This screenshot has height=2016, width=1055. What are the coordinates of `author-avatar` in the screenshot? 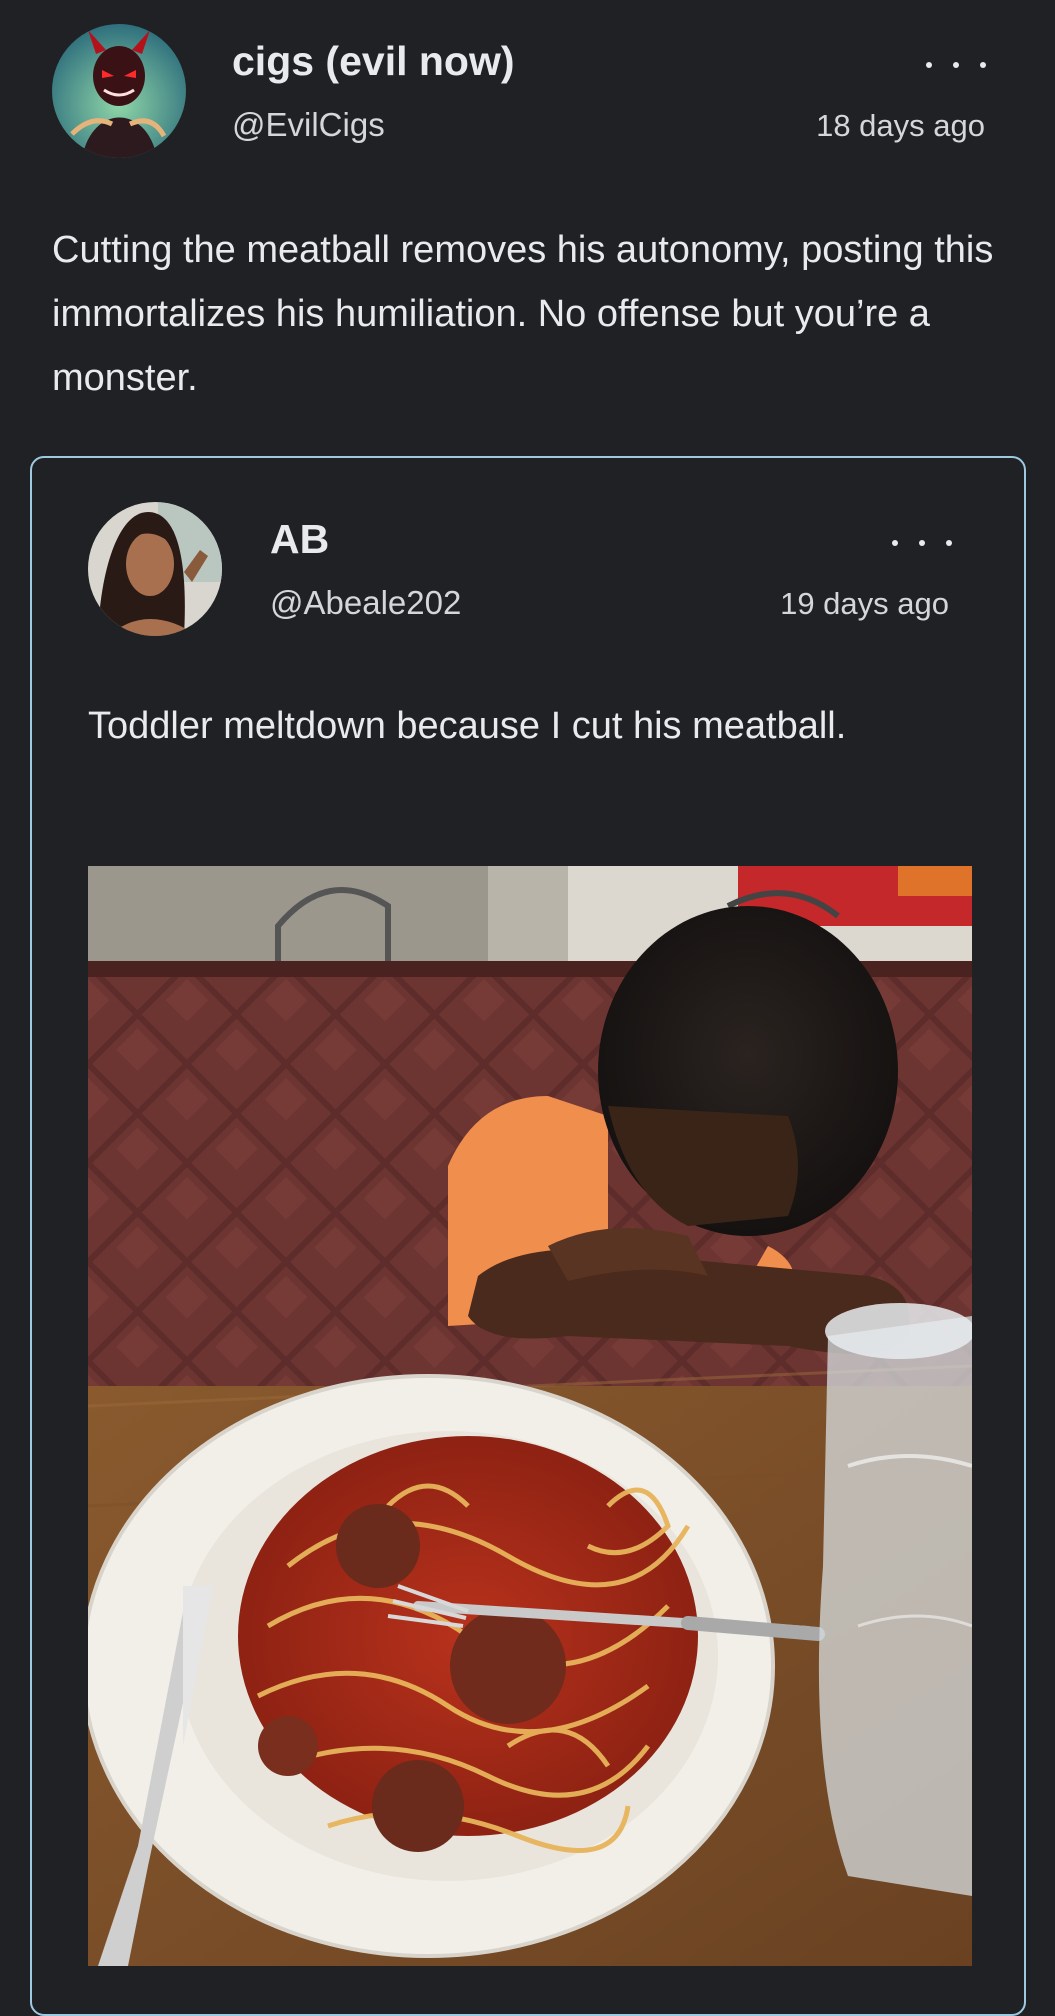 It's located at (119, 91).